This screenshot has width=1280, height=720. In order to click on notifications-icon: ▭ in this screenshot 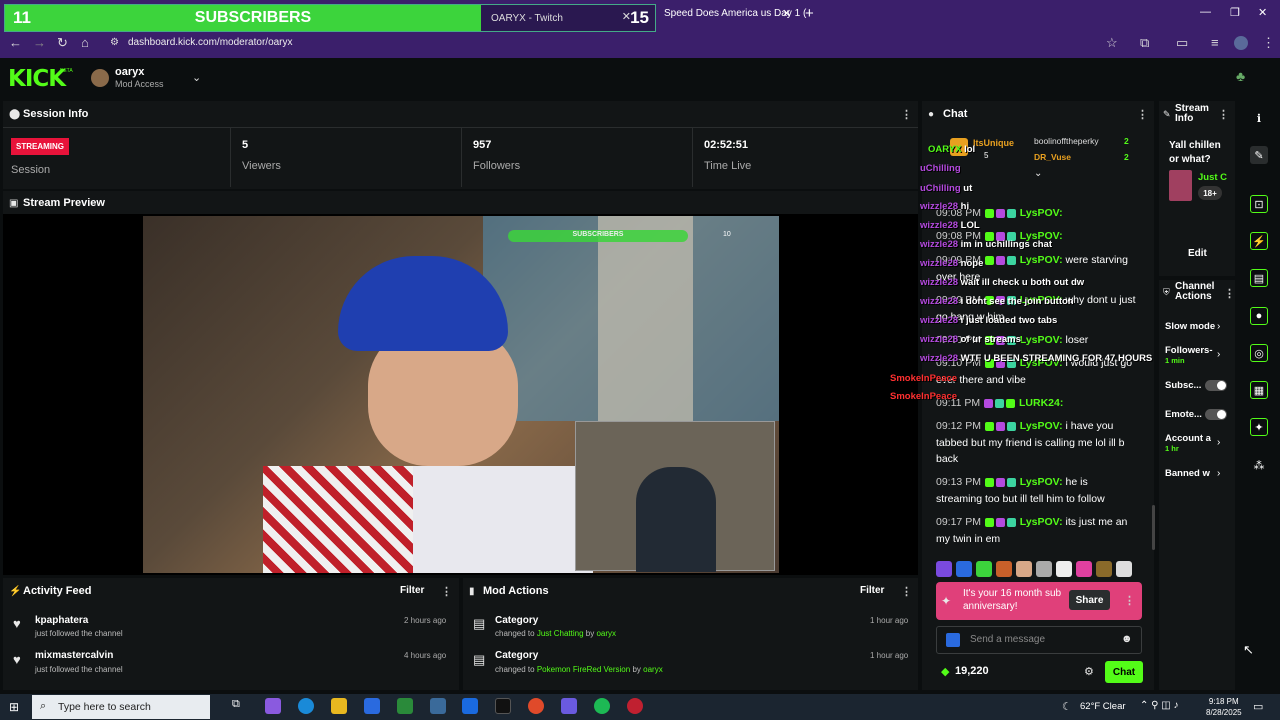, I will do `click(1258, 706)`.